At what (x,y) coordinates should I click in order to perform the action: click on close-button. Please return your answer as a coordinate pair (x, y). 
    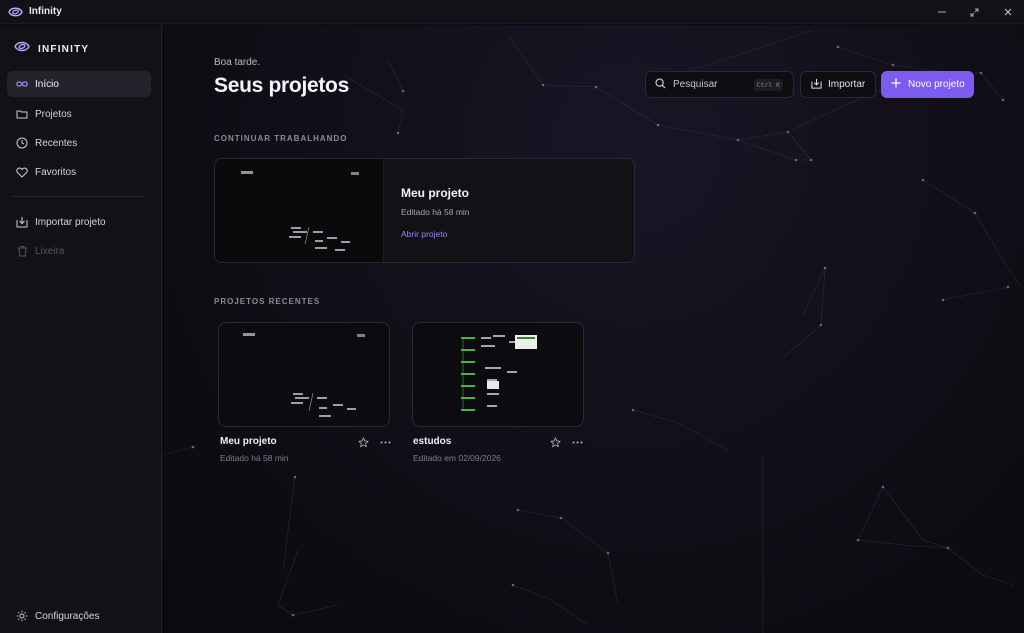
    Looking at the image, I should click on (1007, 12).